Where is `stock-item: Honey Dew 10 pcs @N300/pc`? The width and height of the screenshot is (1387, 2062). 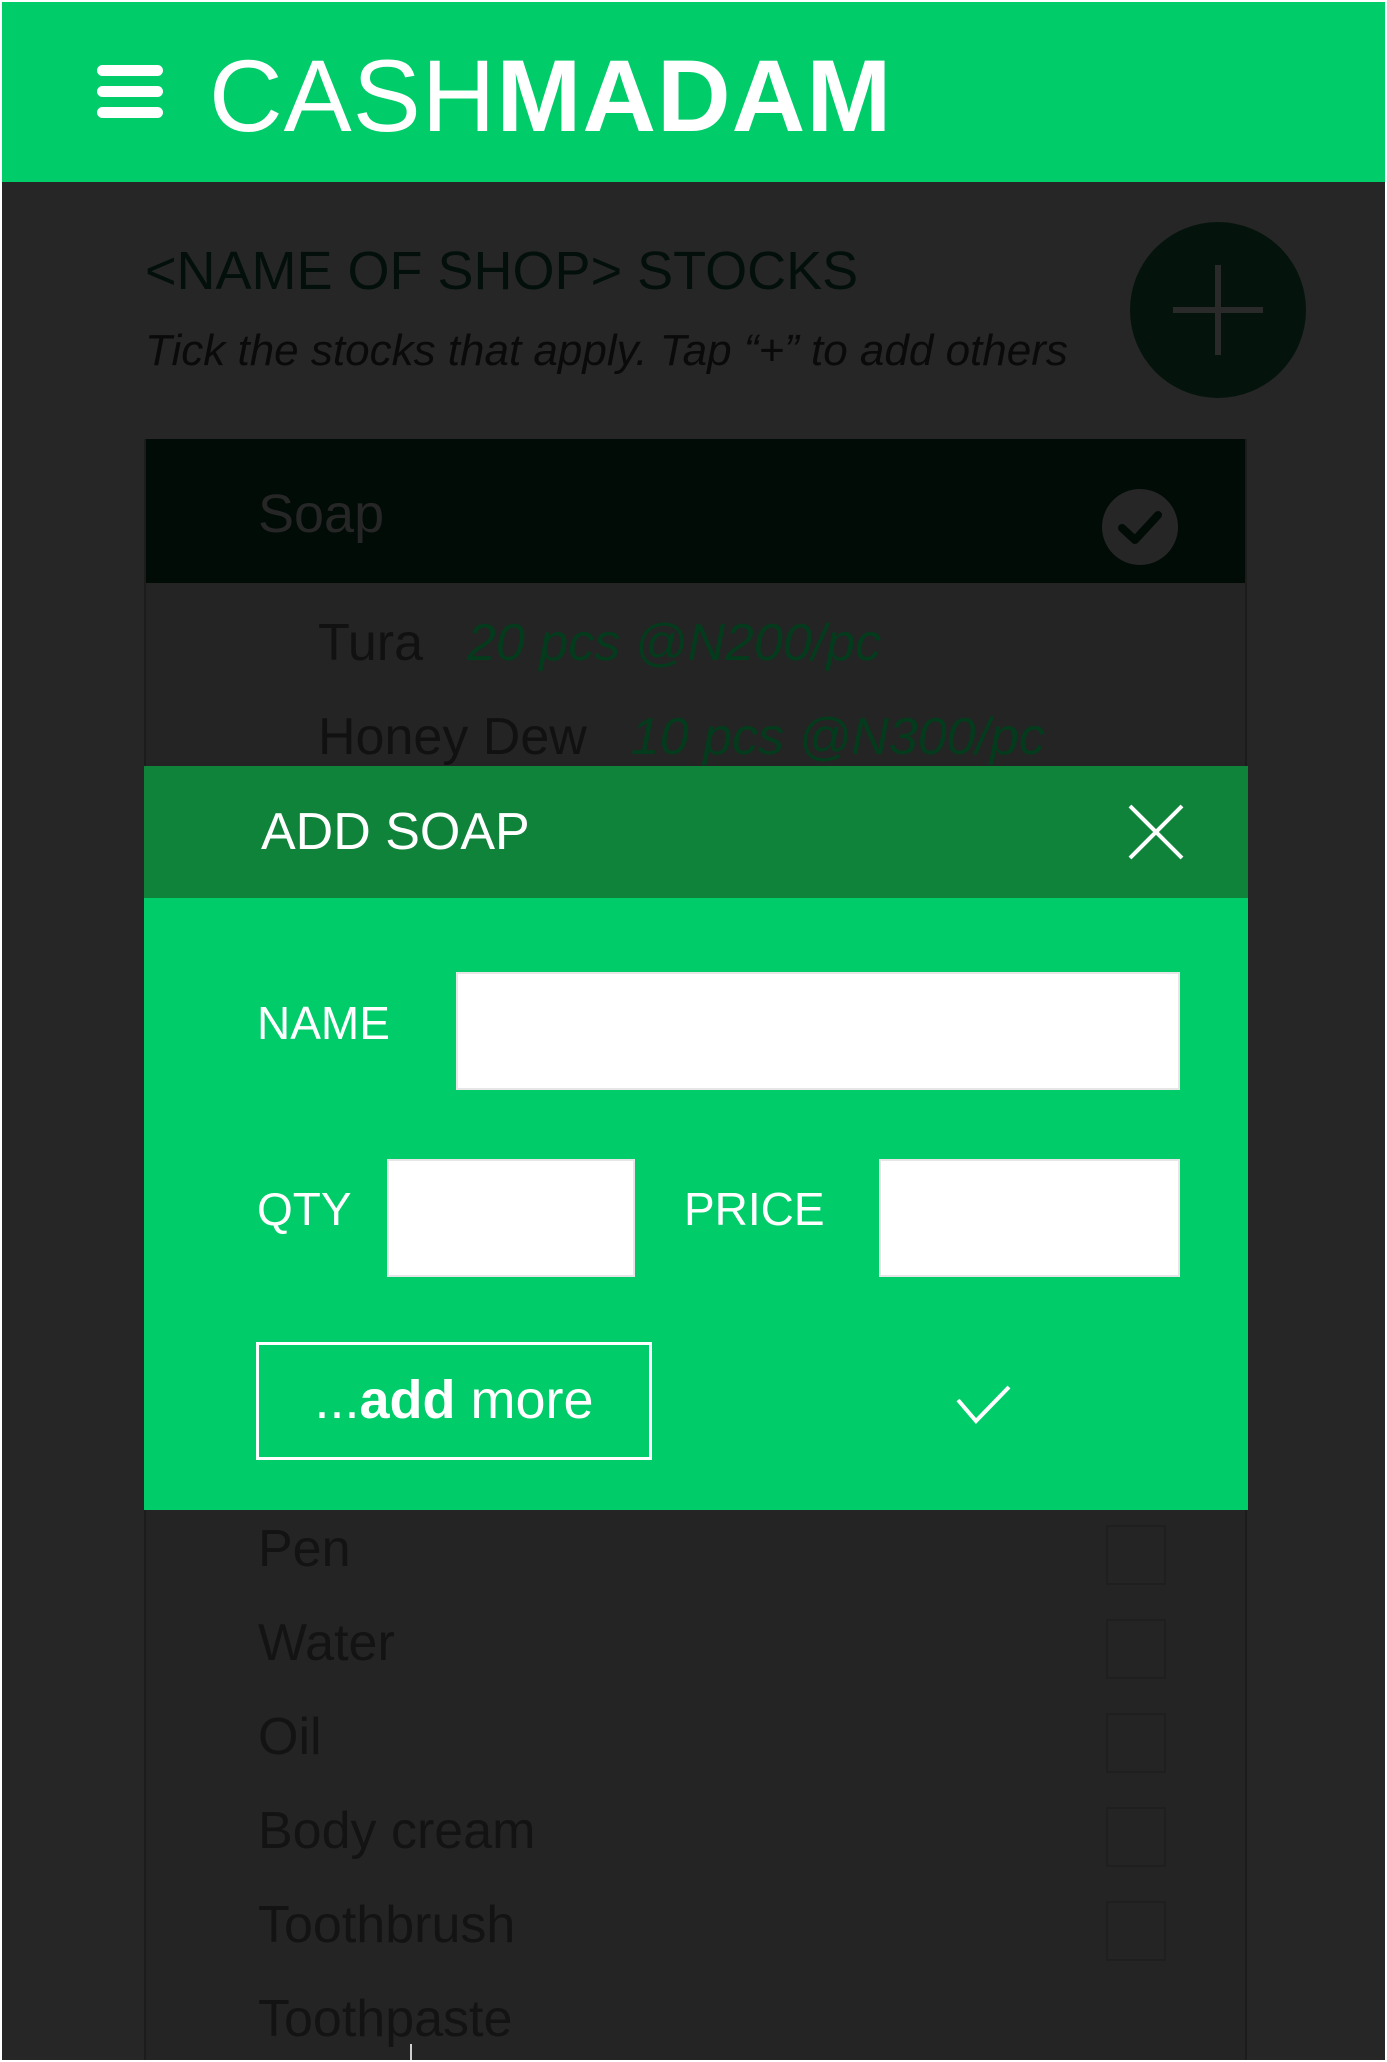
stock-item: Honey Dew 10 pcs @N300/pc is located at coordinates (681, 737).